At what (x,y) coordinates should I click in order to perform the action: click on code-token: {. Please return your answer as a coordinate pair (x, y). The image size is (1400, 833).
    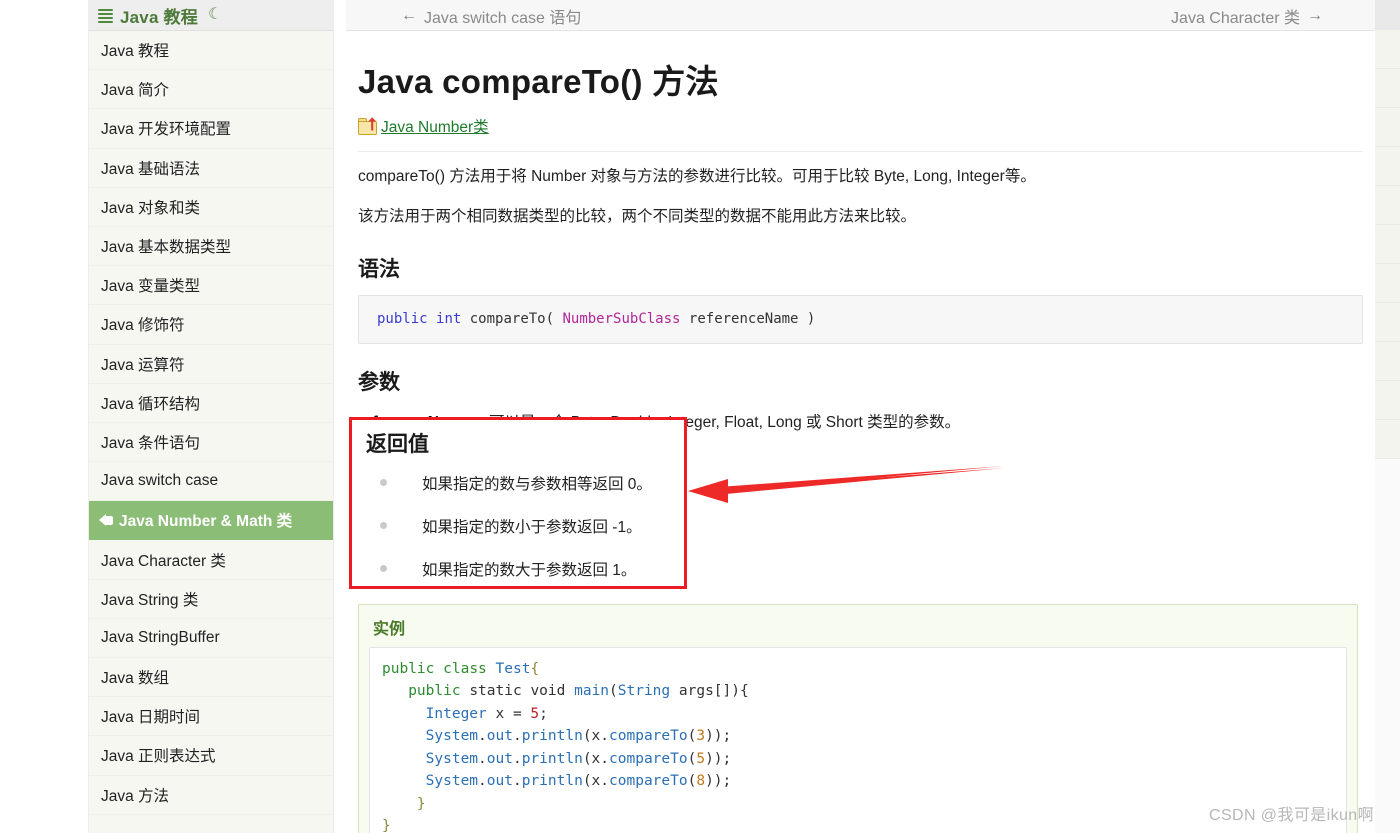
    Looking at the image, I should click on (535, 669).